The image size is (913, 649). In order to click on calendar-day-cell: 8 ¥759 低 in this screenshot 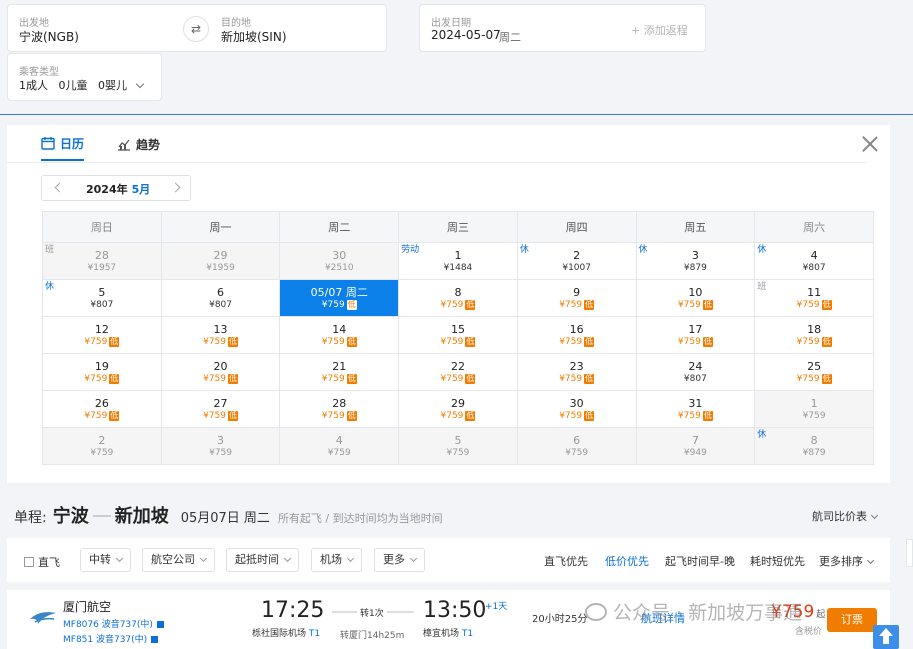, I will do `click(458, 298)`.